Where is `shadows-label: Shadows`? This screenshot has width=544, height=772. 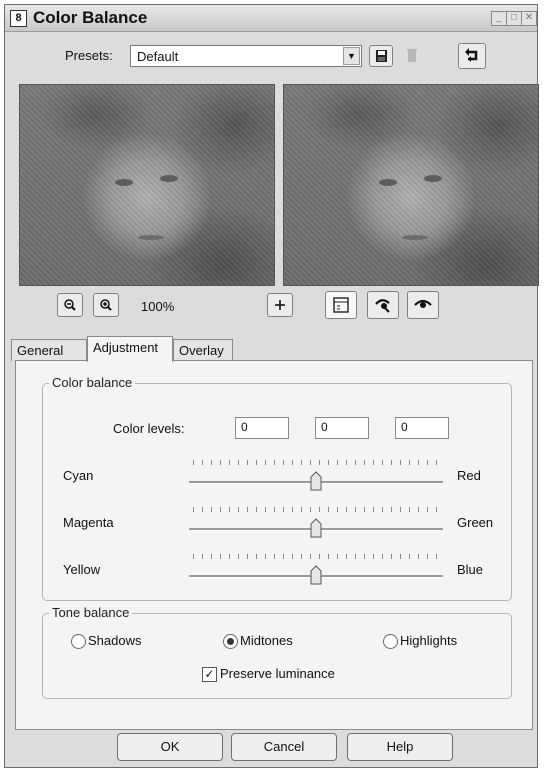
shadows-label: Shadows is located at coordinates (114, 640).